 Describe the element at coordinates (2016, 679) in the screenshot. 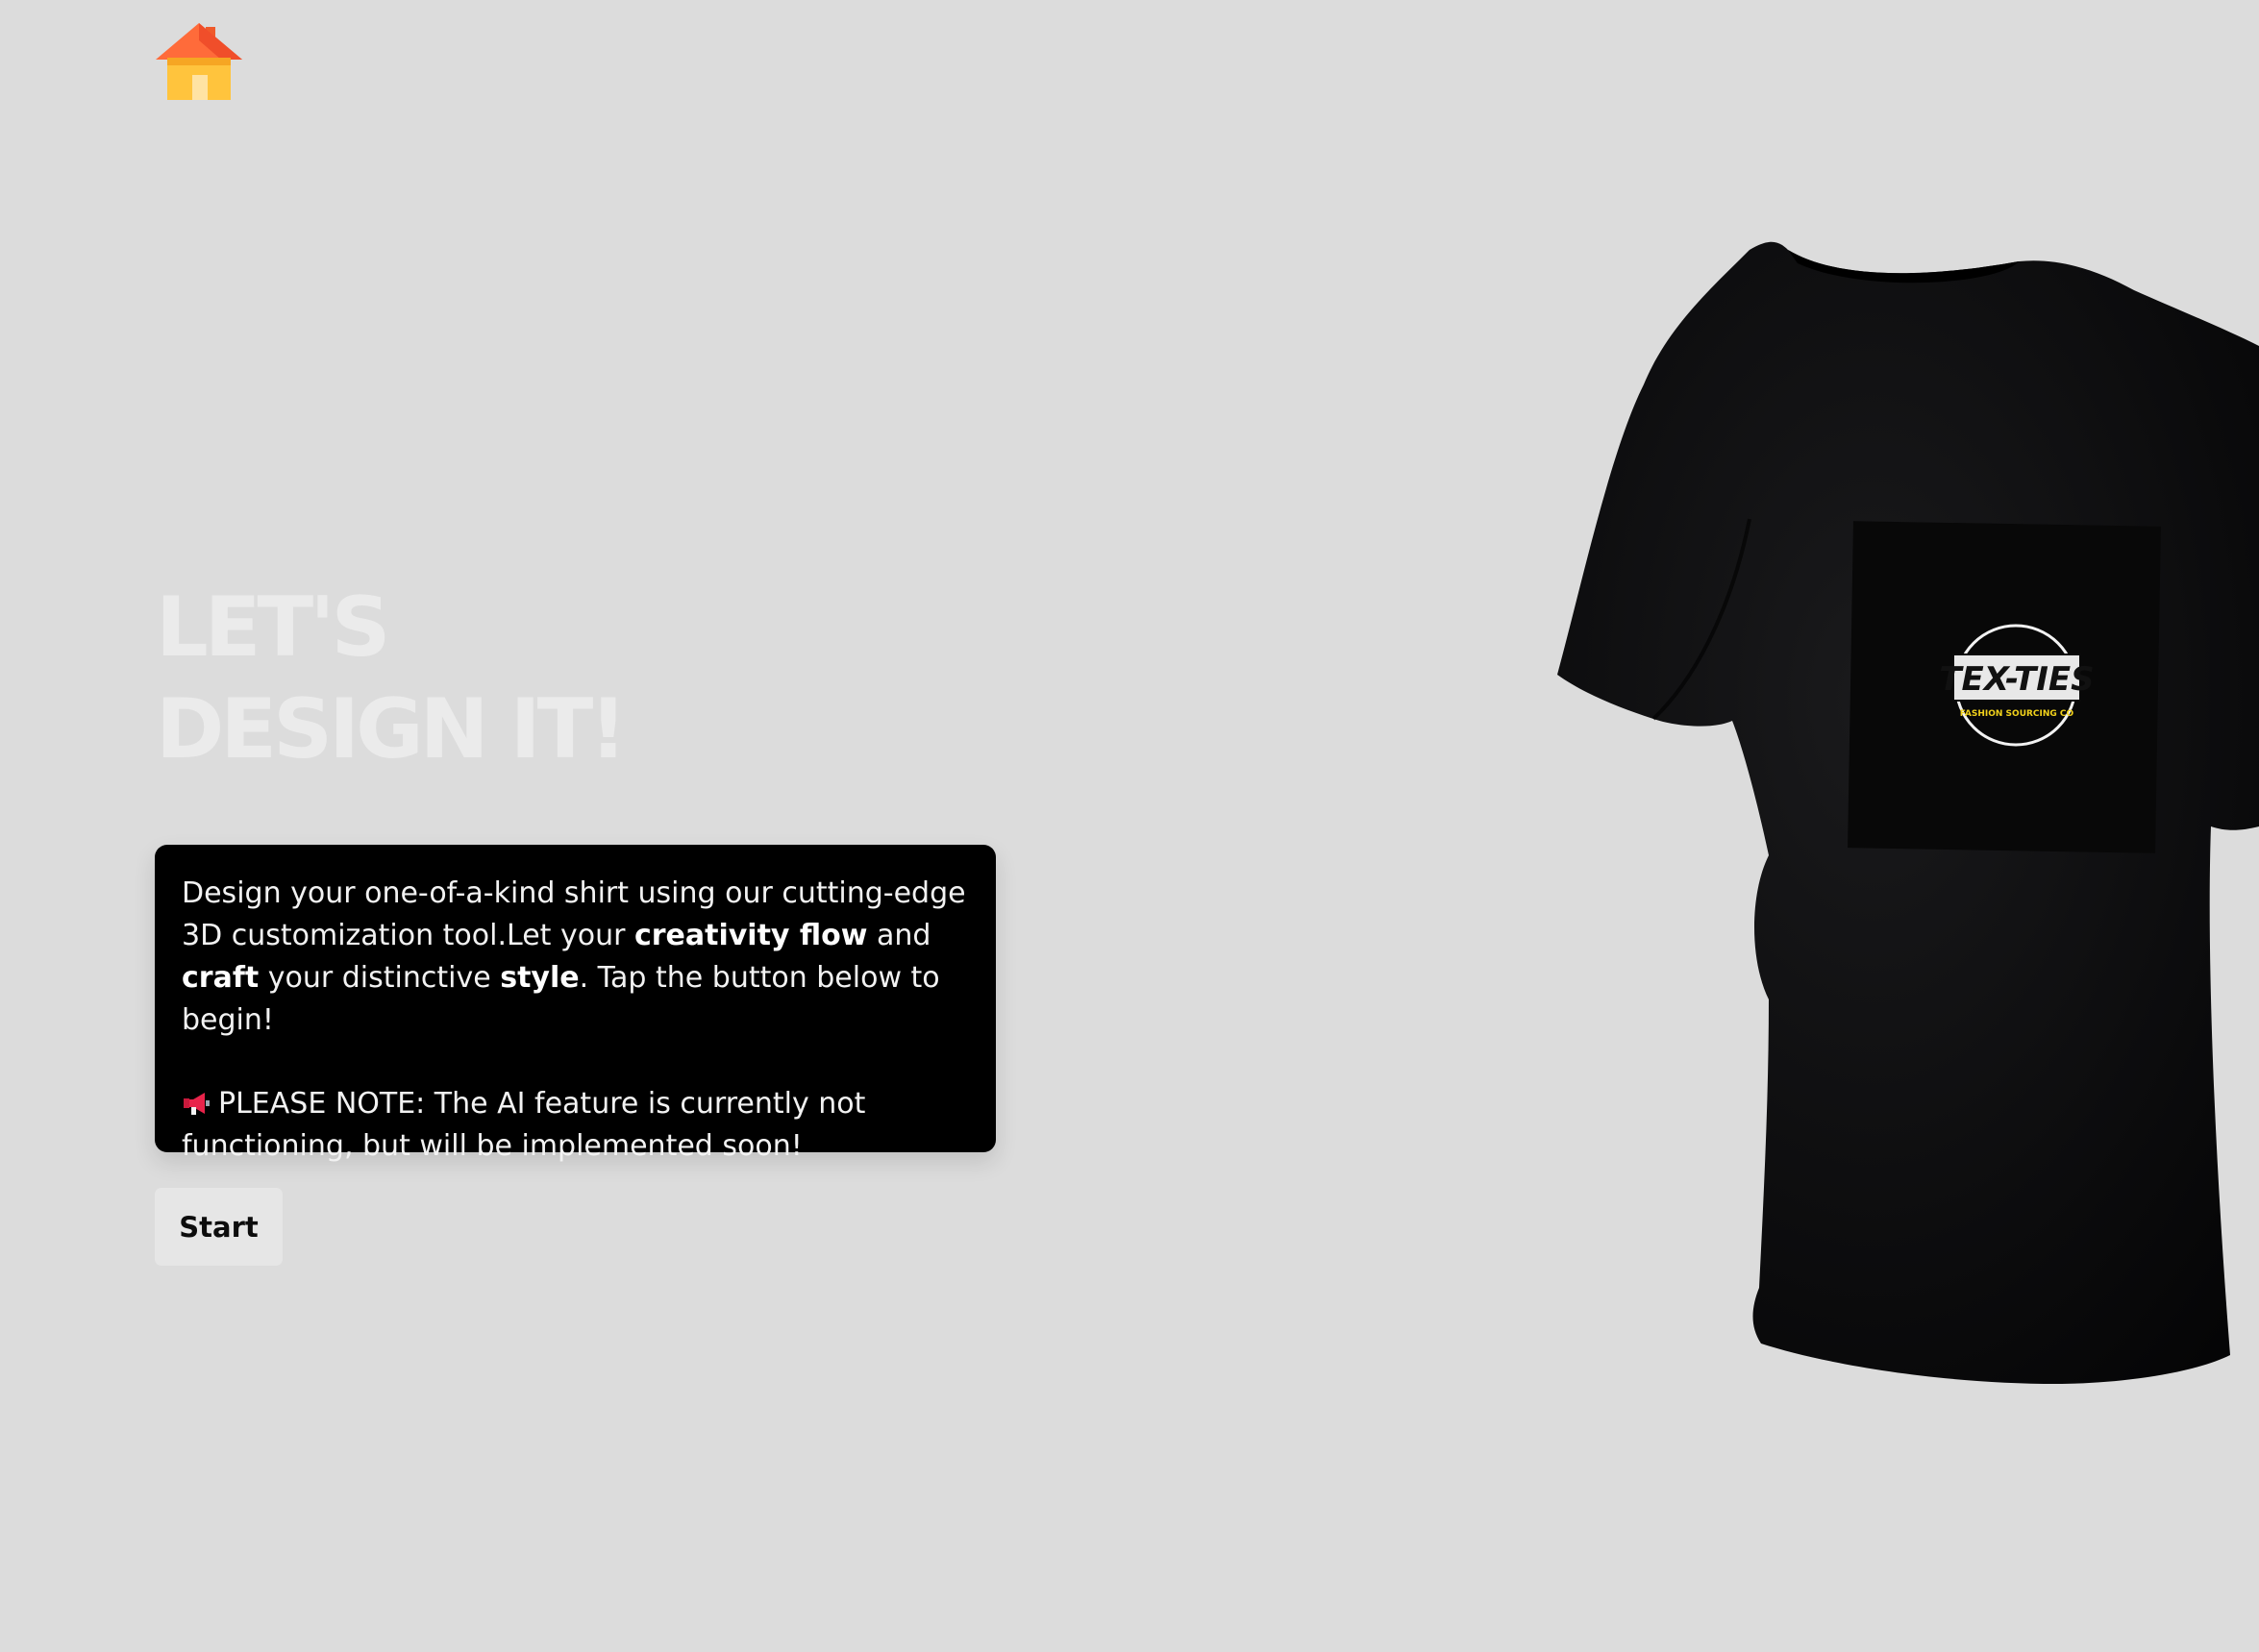

I see `svg-text: TEX-TIES` at that location.